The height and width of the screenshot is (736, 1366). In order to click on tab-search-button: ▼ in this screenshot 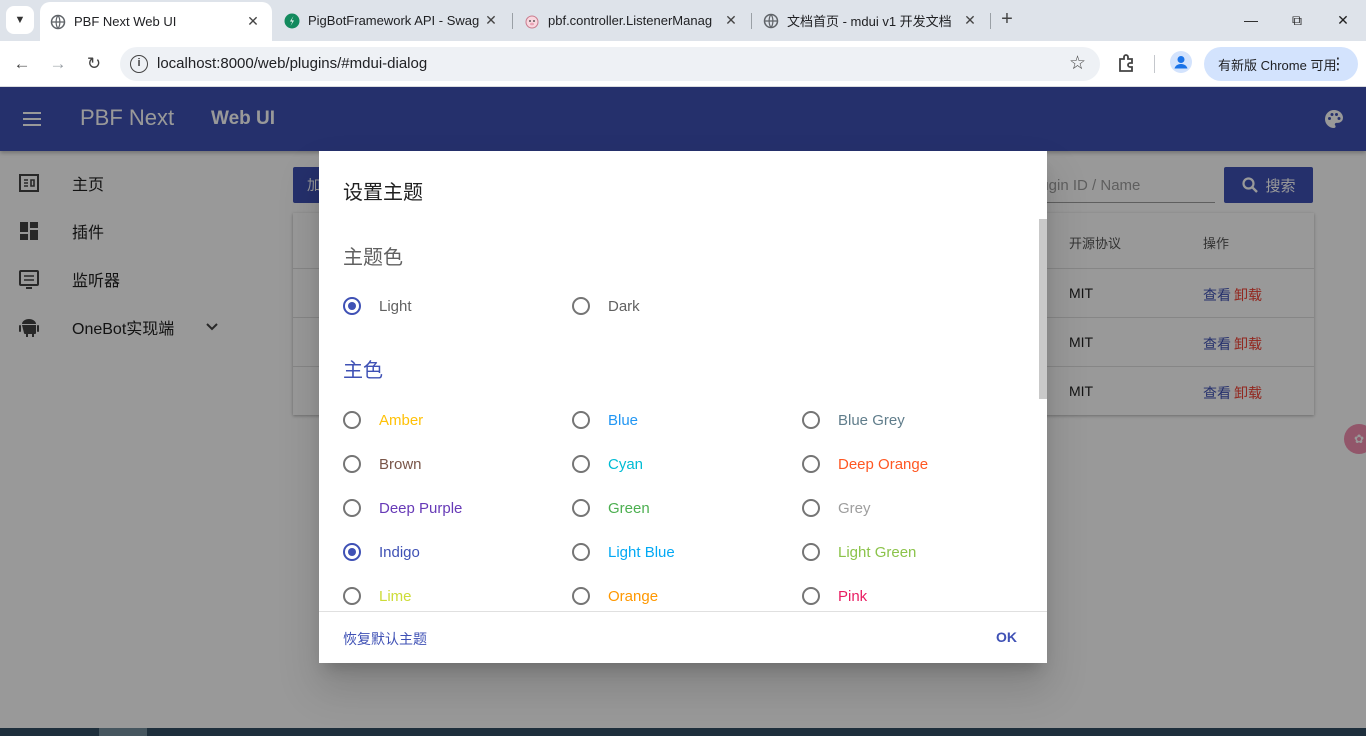, I will do `click(20, 20)`.